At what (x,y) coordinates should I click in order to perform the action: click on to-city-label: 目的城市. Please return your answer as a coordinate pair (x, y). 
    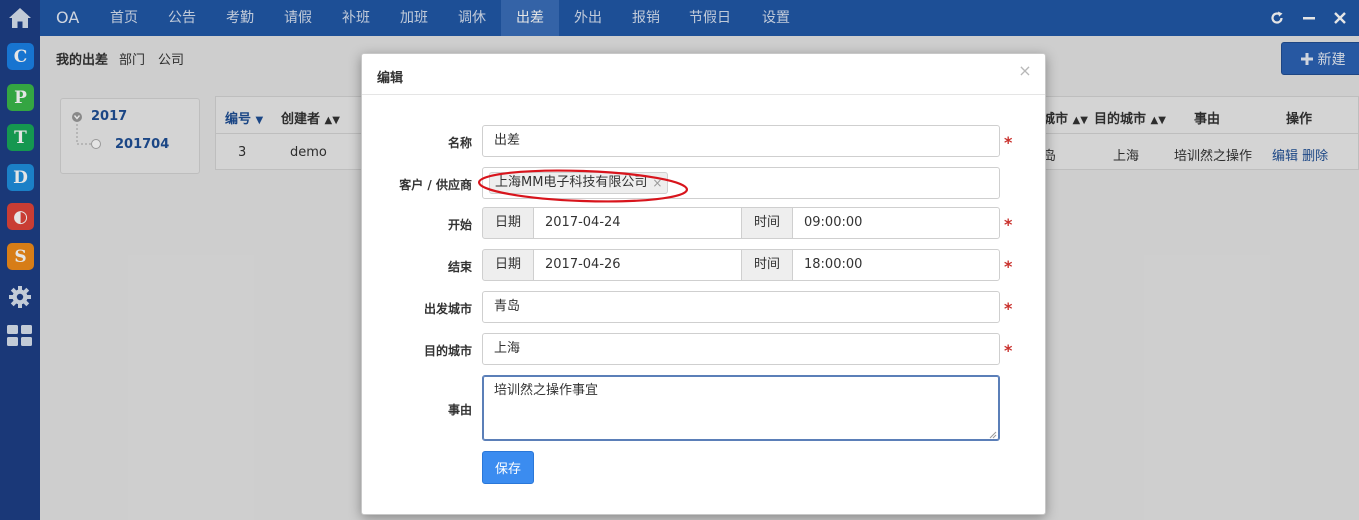
    Looking at the image, I should click on (447, 351).